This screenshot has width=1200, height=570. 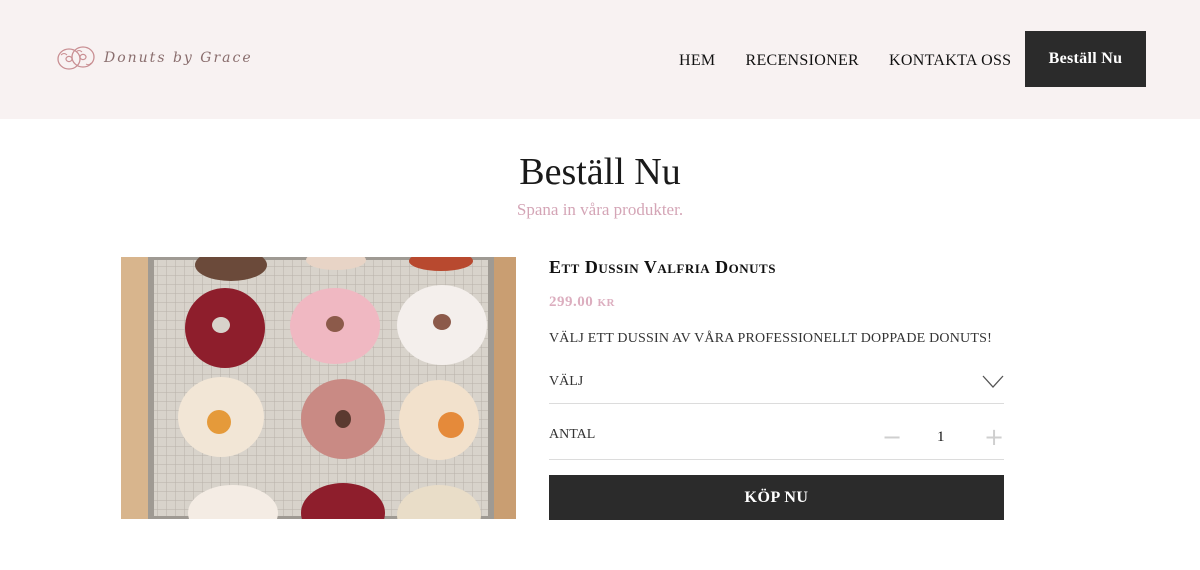 What do you see at coordinates (993, 381) in the screenshot?
I see `chevron-down-icon` at bounding box center [993, 381].